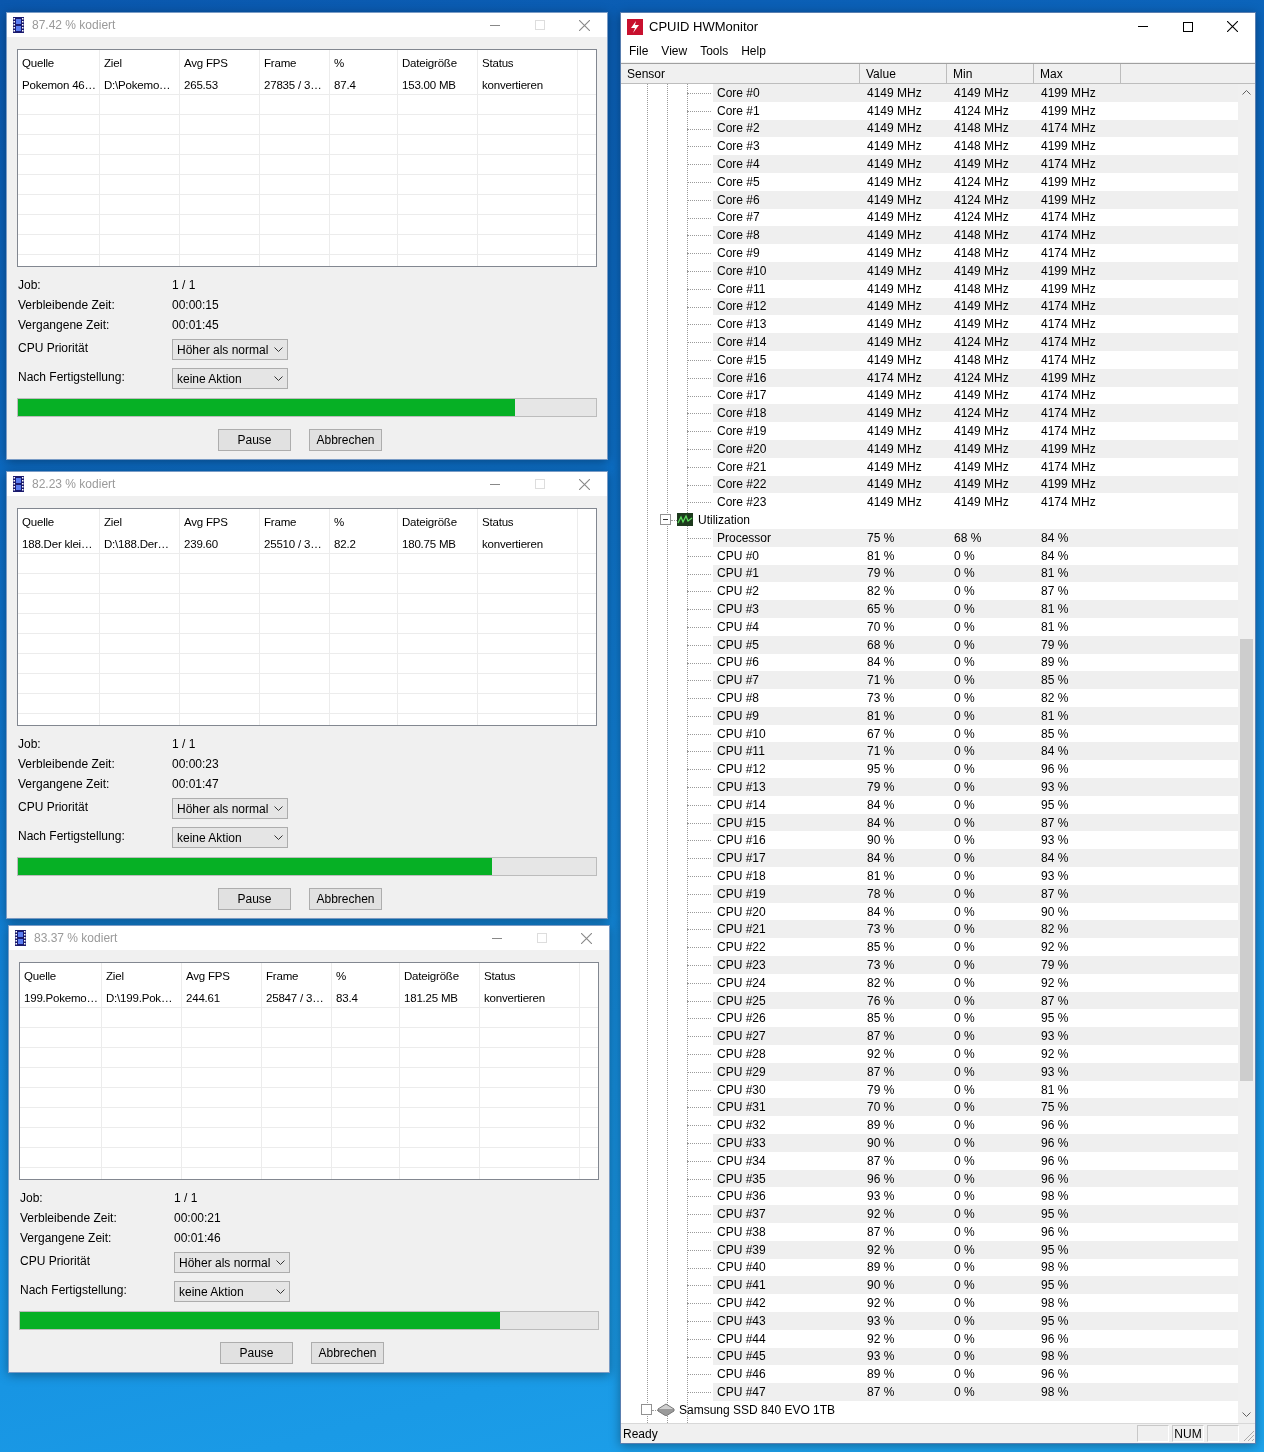  Describe the element at coordinates (1077, 73) in the screenshot. I see `column-header: Max` at that location.